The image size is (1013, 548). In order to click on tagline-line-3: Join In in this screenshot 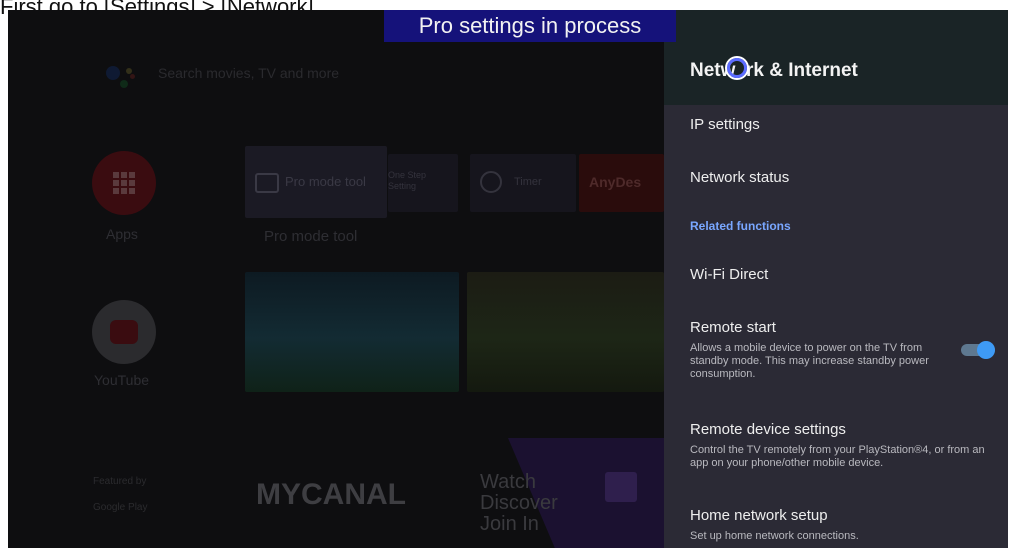, I will do `click(509, 524)`.